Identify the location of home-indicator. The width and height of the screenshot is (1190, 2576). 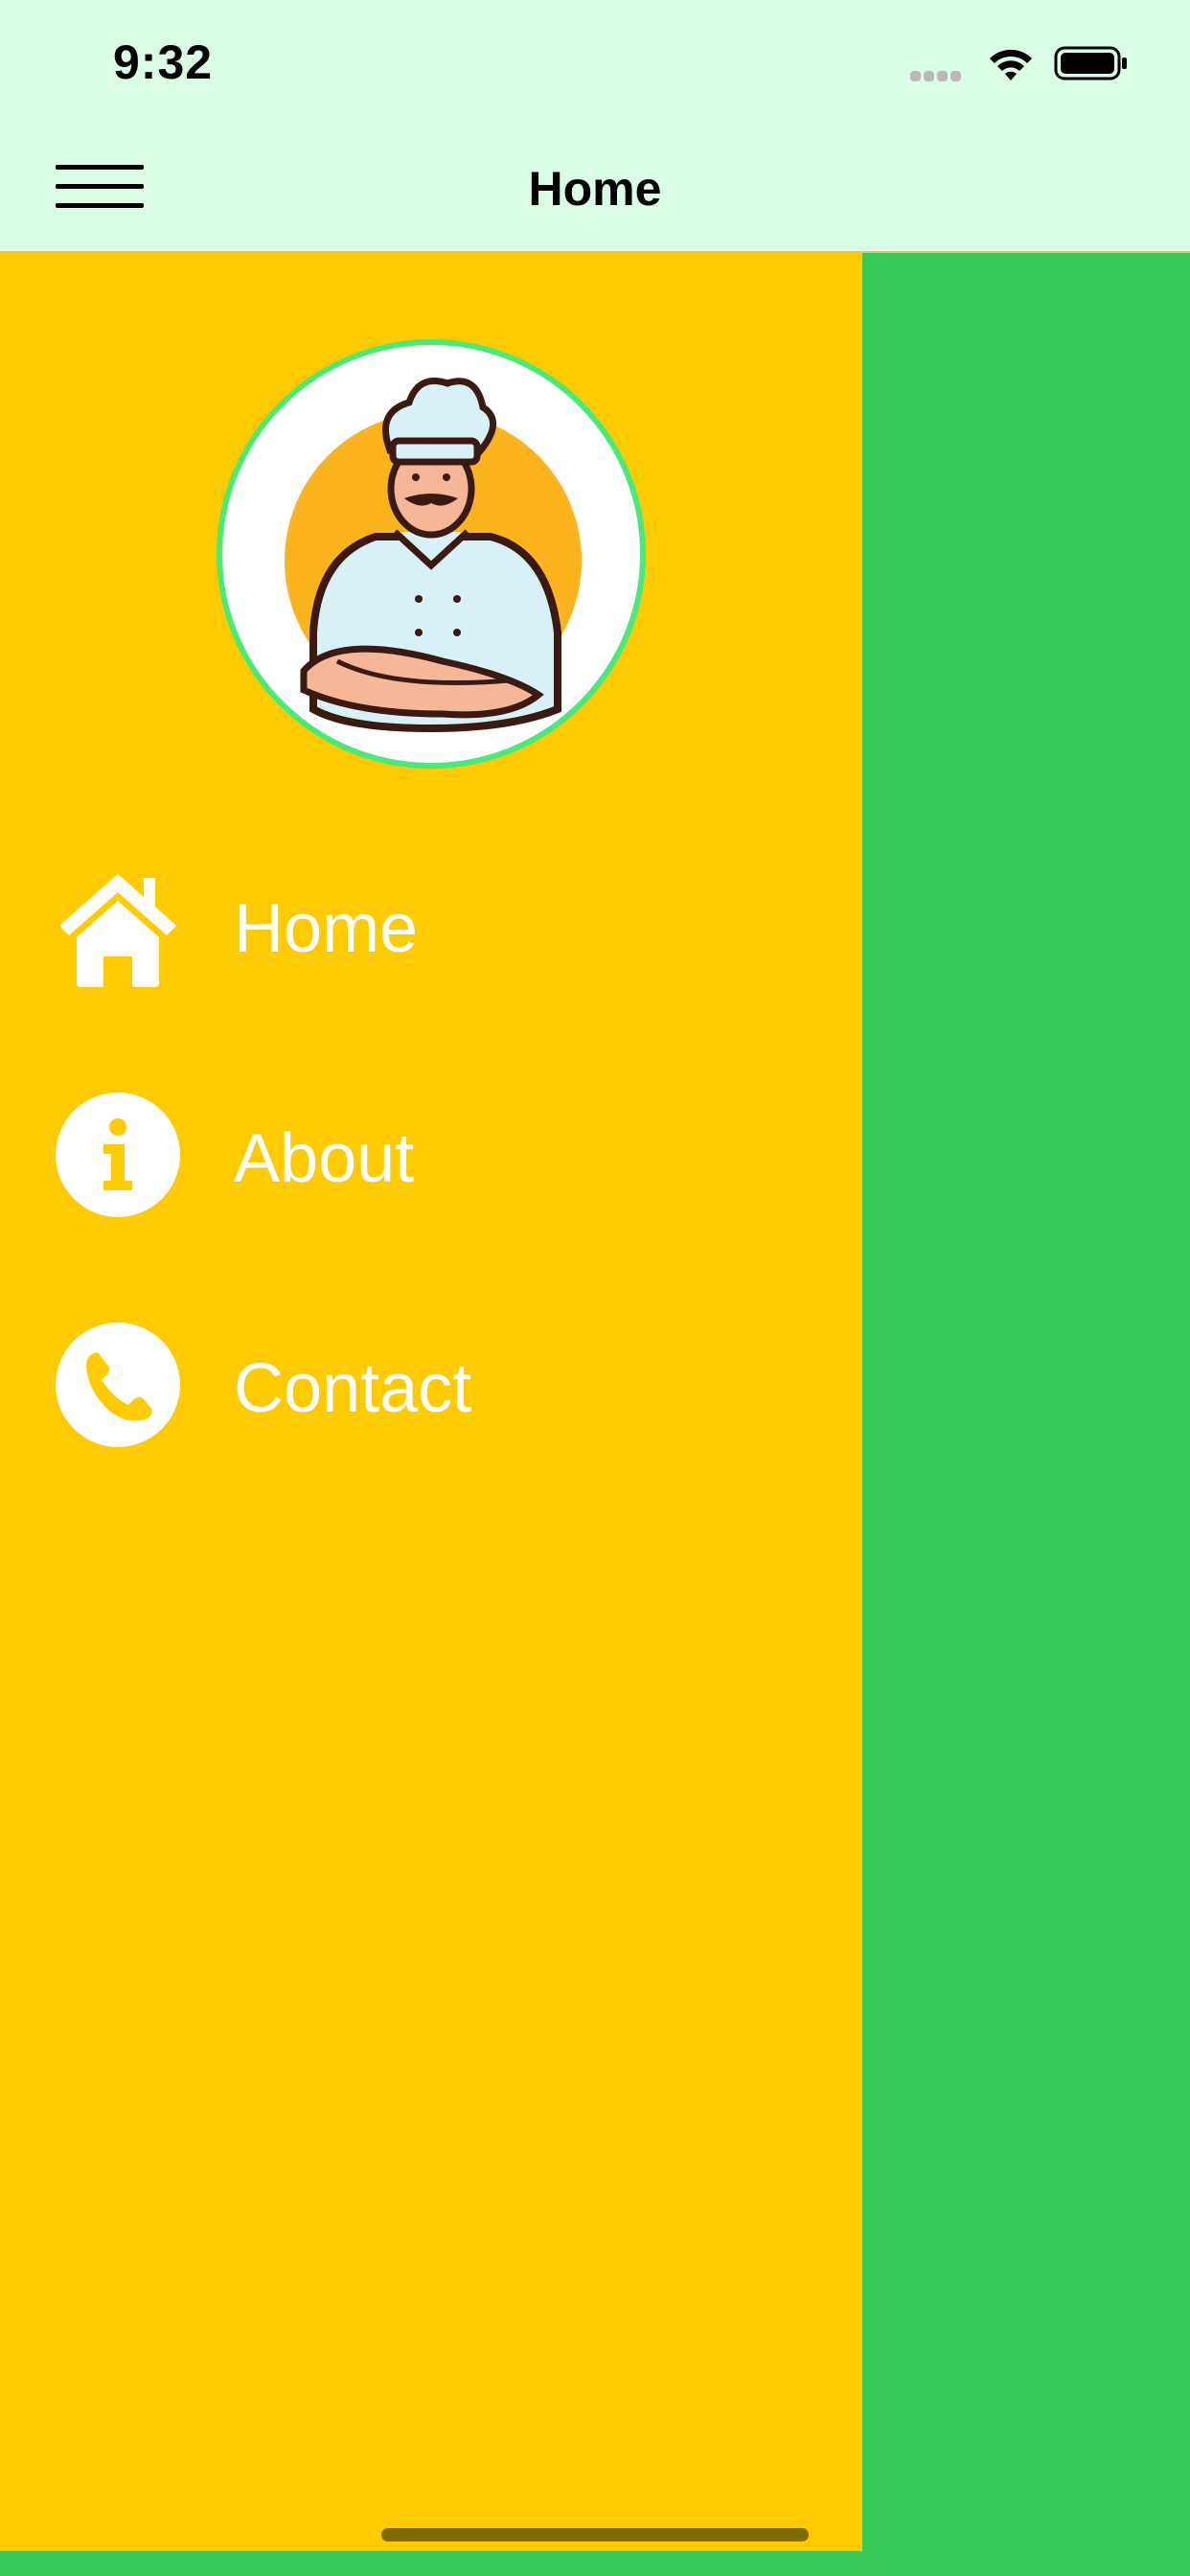
(595, 2535).